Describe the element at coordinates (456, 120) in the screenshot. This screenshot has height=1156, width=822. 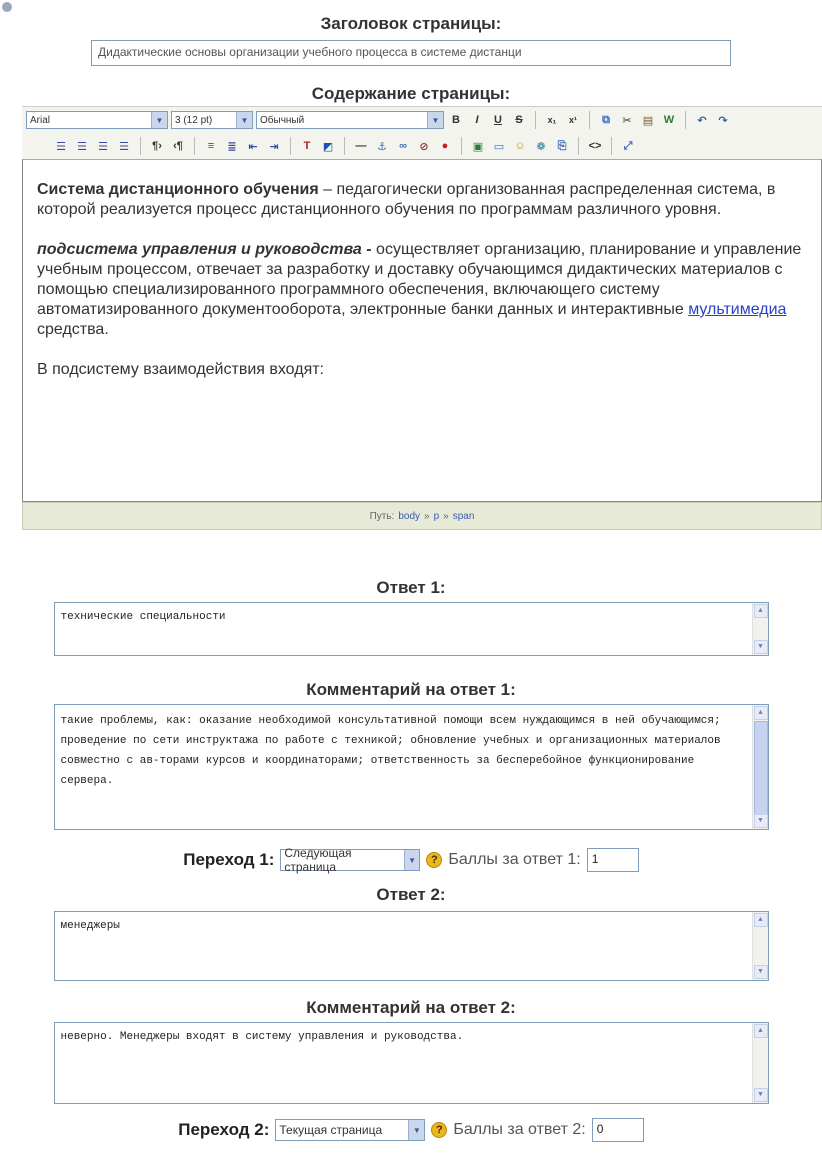
I see `bold-icon: B` at that location.